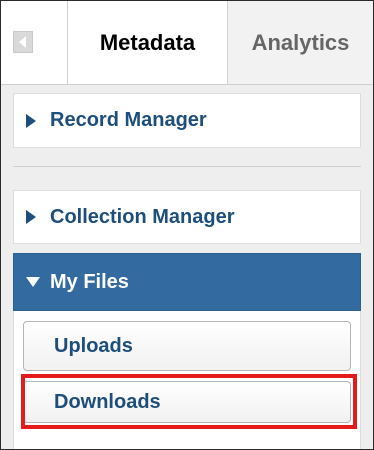  What do you see at coordinates (23, 42) in the screenshot?
I see `collapse-left-icon` at bounding box center [23, 42].